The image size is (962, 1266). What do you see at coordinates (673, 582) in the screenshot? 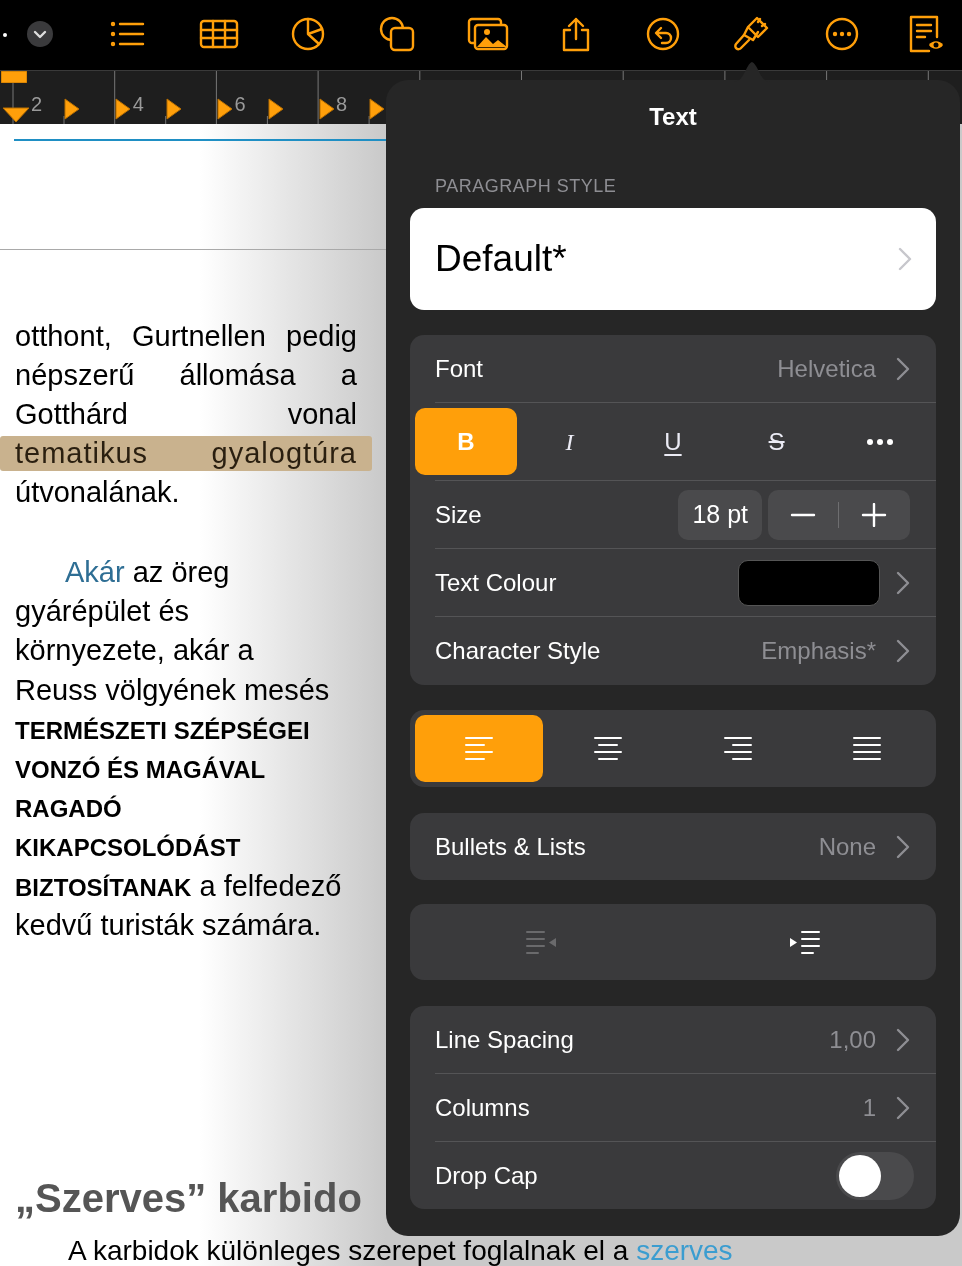
I see `settings-row: Text Colour` at bounding box center [673, 582].